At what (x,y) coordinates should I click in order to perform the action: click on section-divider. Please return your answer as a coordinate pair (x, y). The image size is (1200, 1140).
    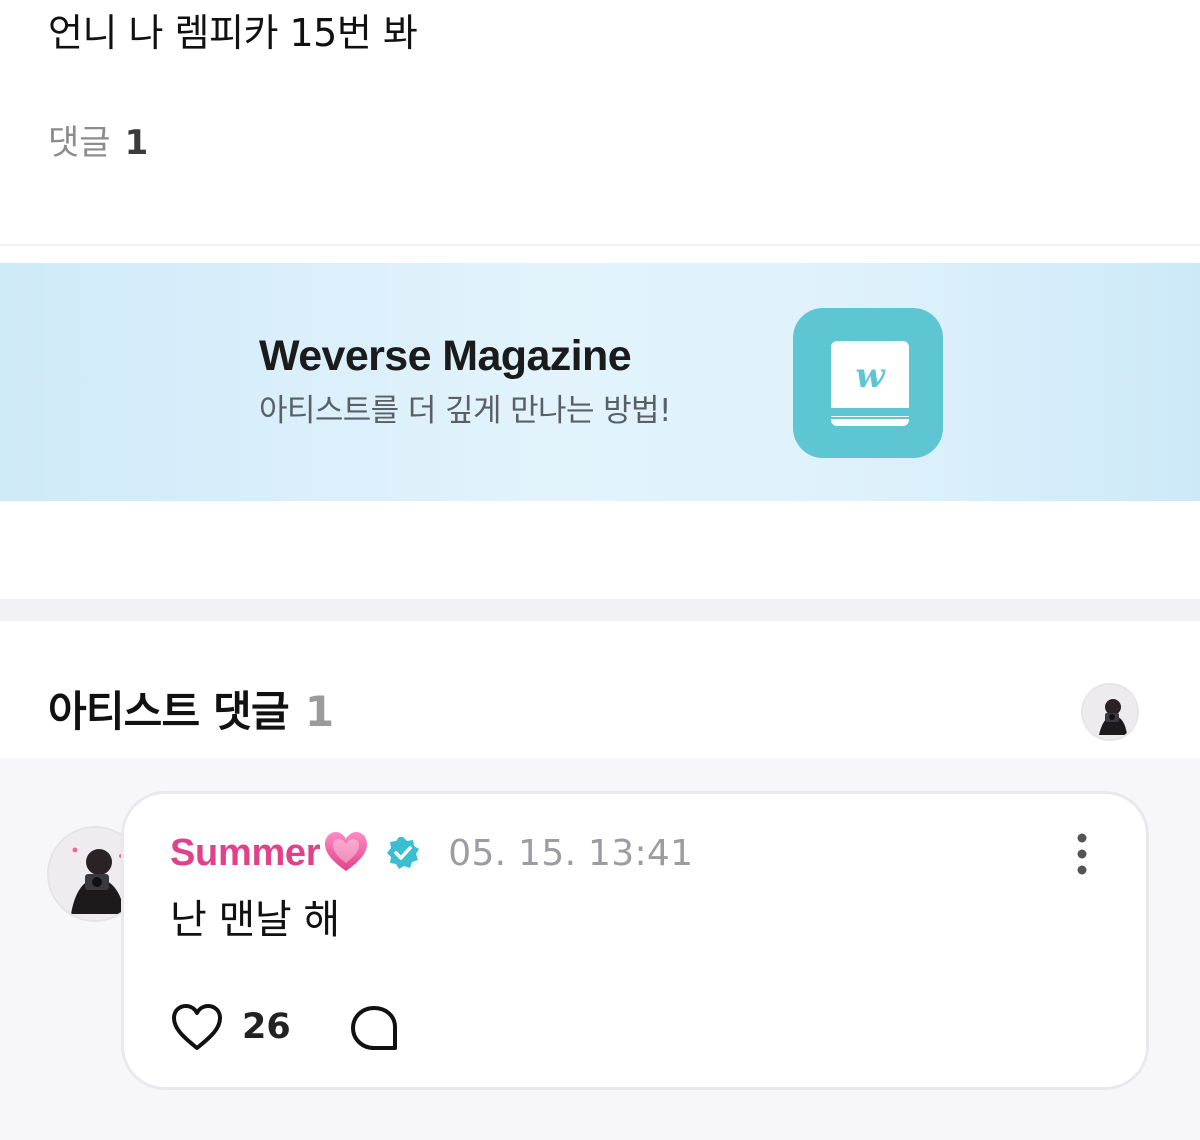
    Looking at the image, I should click on (600, 610).